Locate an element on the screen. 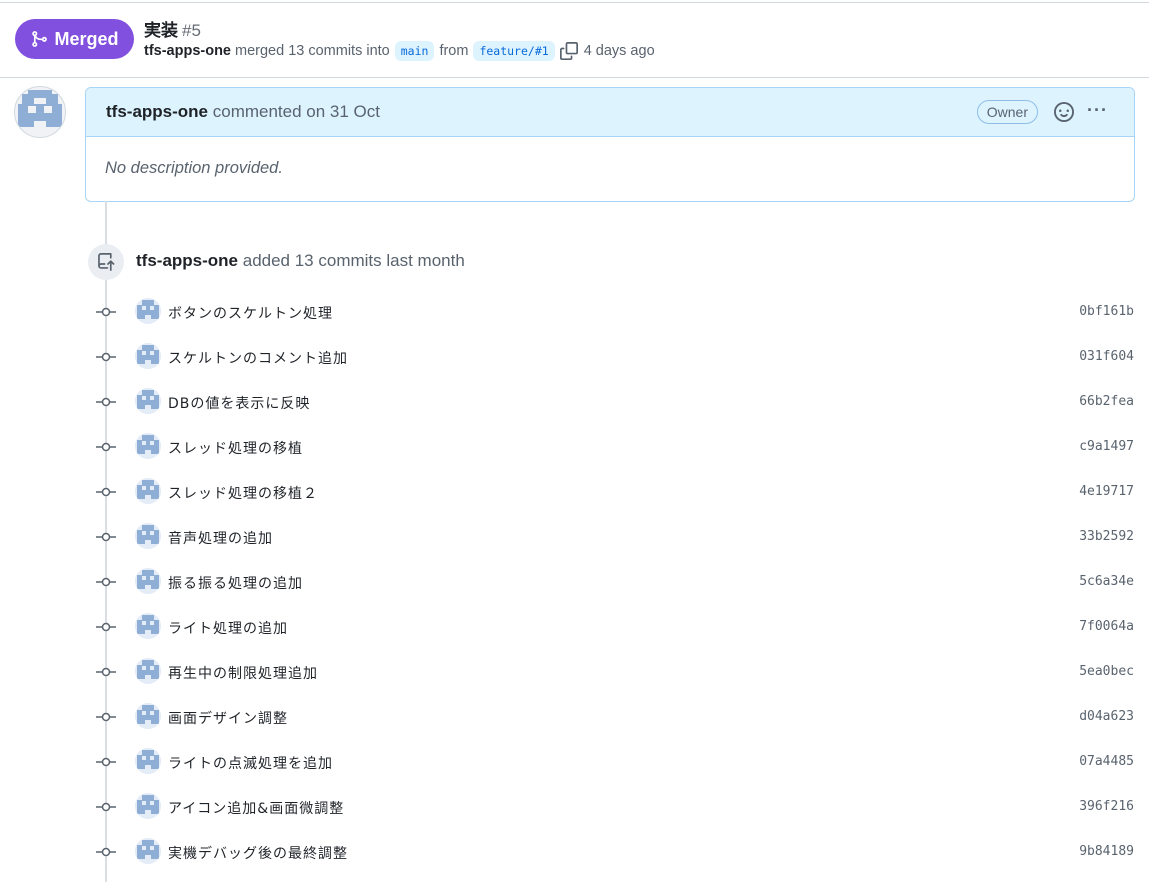 The image size is (1149, 882). merged-label: Merged is located at coordinates (86, 38).